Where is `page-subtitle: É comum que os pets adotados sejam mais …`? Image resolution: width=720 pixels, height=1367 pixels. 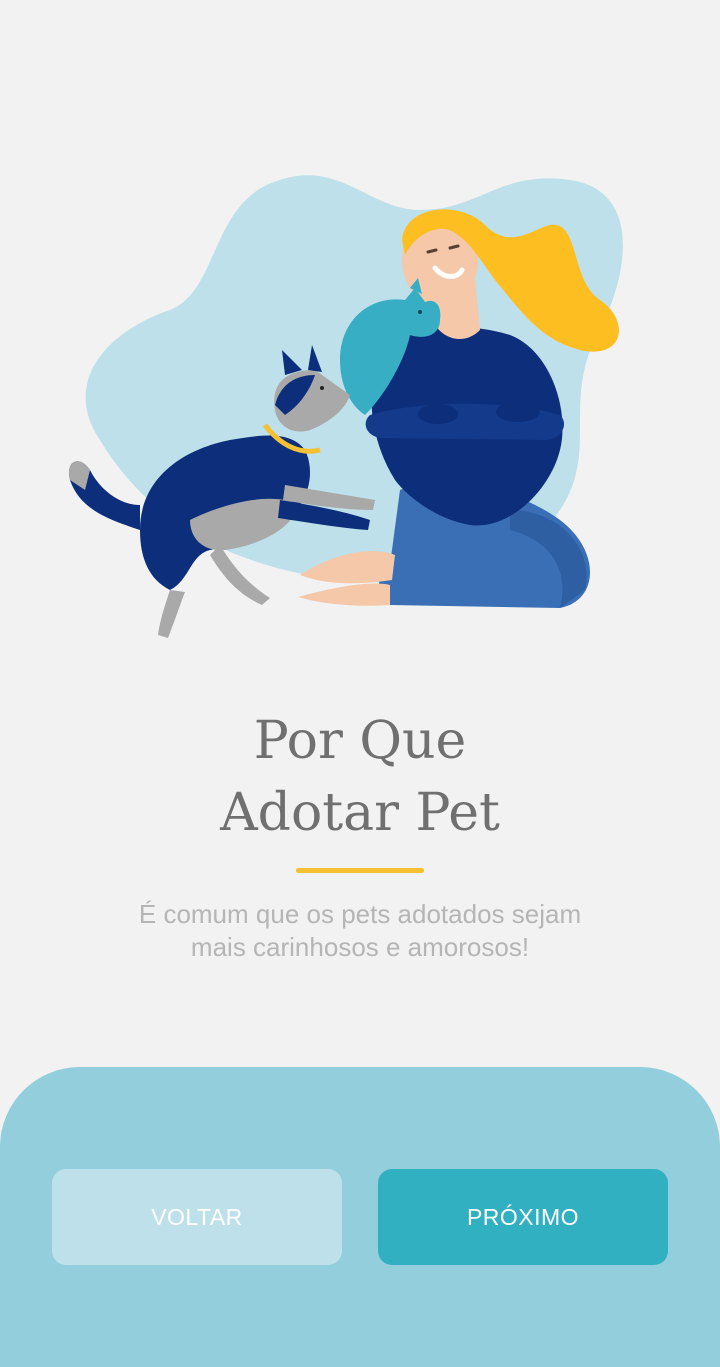
page-subtitle: É comum que os pets adotados sejam mais … is located at coordinates (360, 931).